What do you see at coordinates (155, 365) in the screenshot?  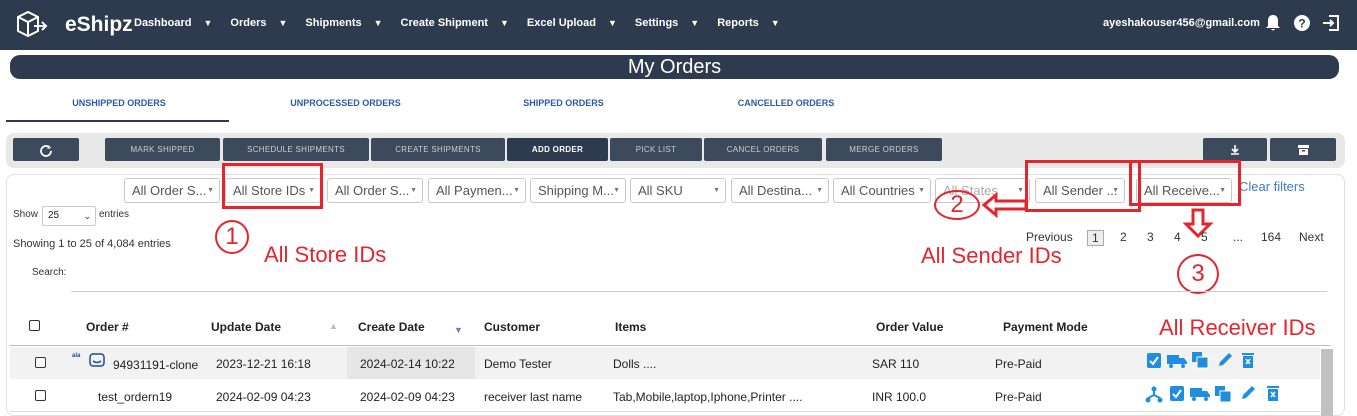 I see `order-number: 94931191-clone` at bounding box center [155, 365].